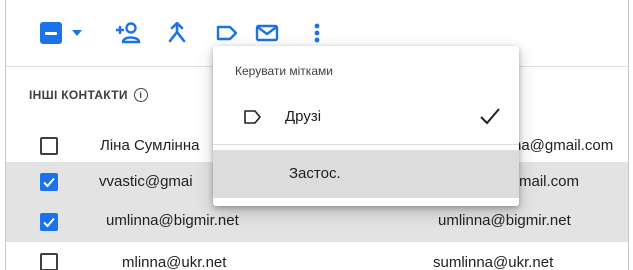 Image resolution: width=633 pixels, height=270 pixels. I want to click on mail-icon, so click(267, 33).